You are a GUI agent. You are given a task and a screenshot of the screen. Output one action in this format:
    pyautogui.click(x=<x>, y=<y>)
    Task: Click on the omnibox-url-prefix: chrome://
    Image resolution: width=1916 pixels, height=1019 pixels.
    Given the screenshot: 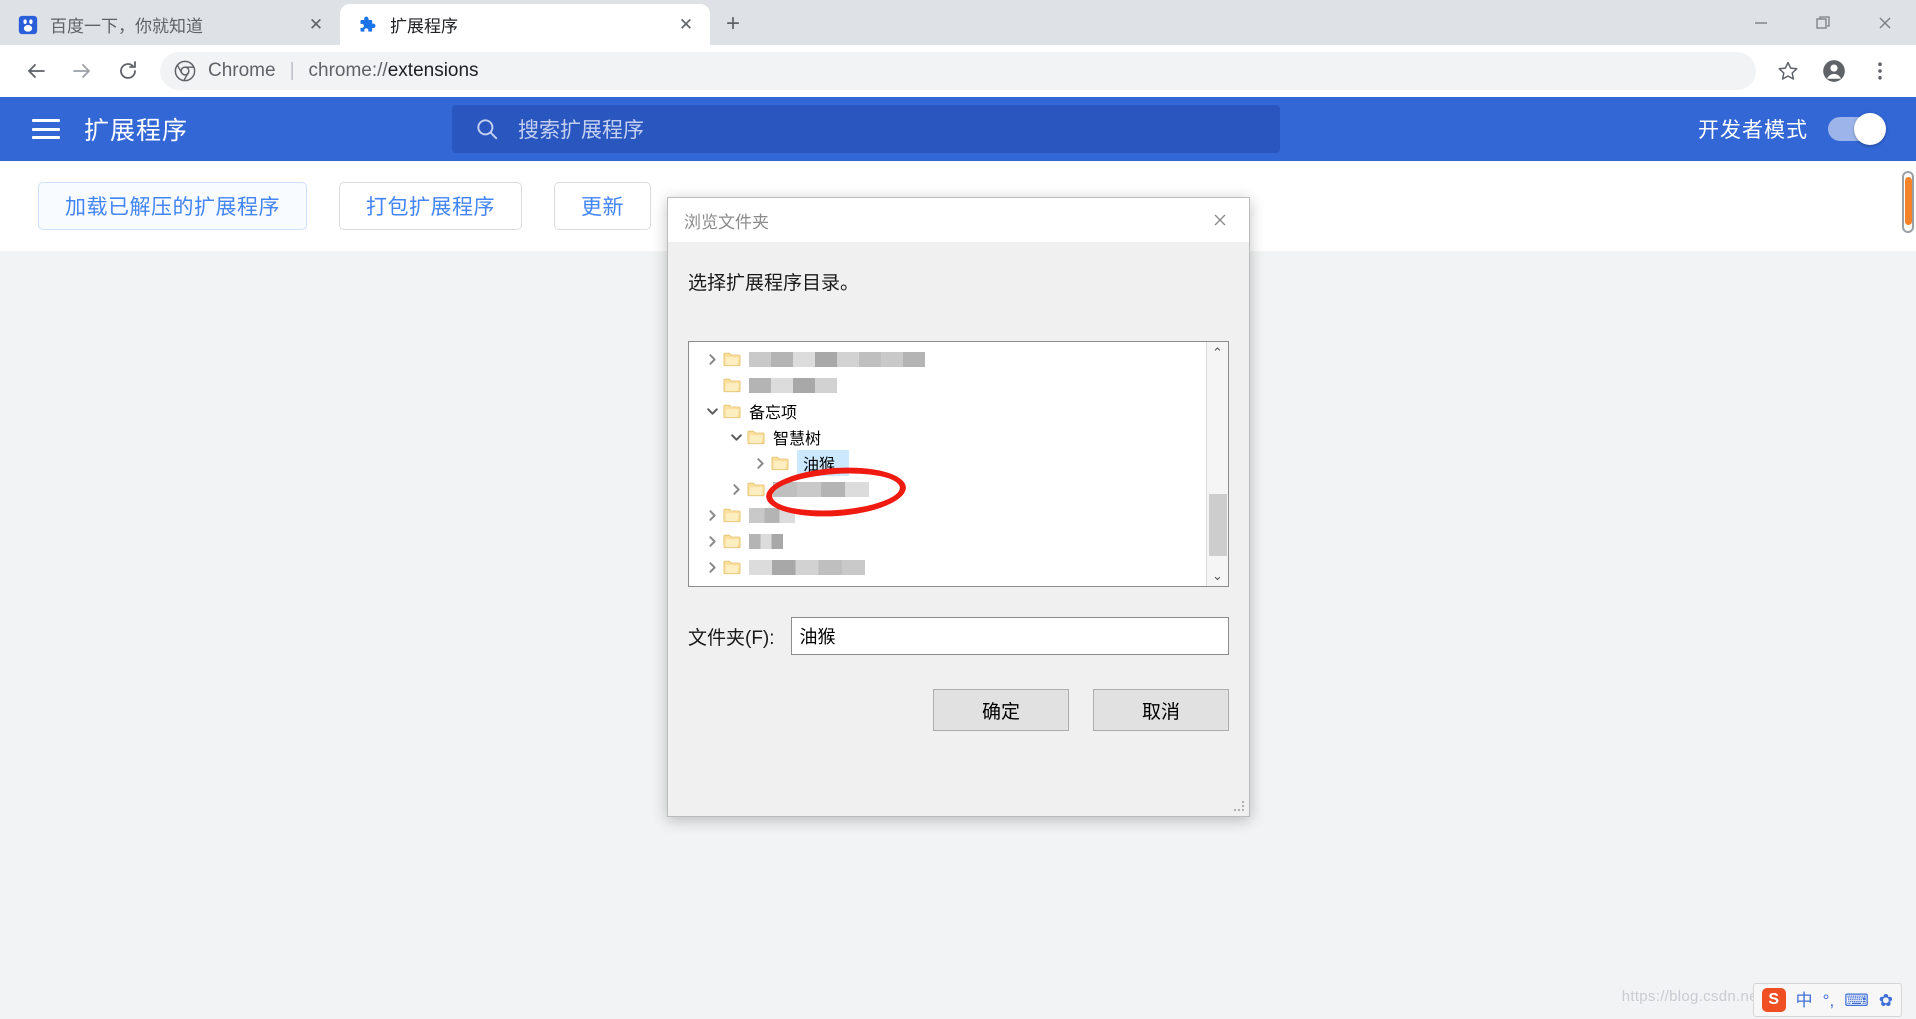 What is the action you would take?
    pyautogui.click(x=348, y=70)
    